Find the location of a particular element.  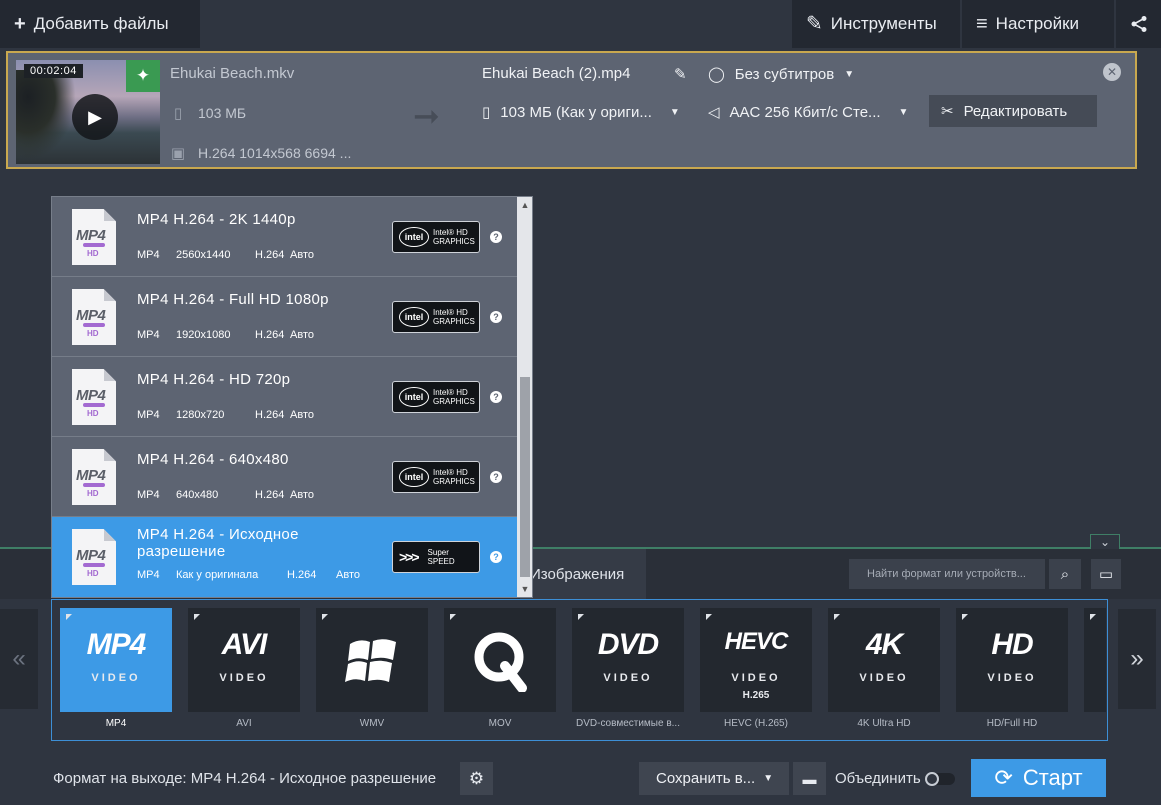

merge-toggle is located at coordinates (940, 779).